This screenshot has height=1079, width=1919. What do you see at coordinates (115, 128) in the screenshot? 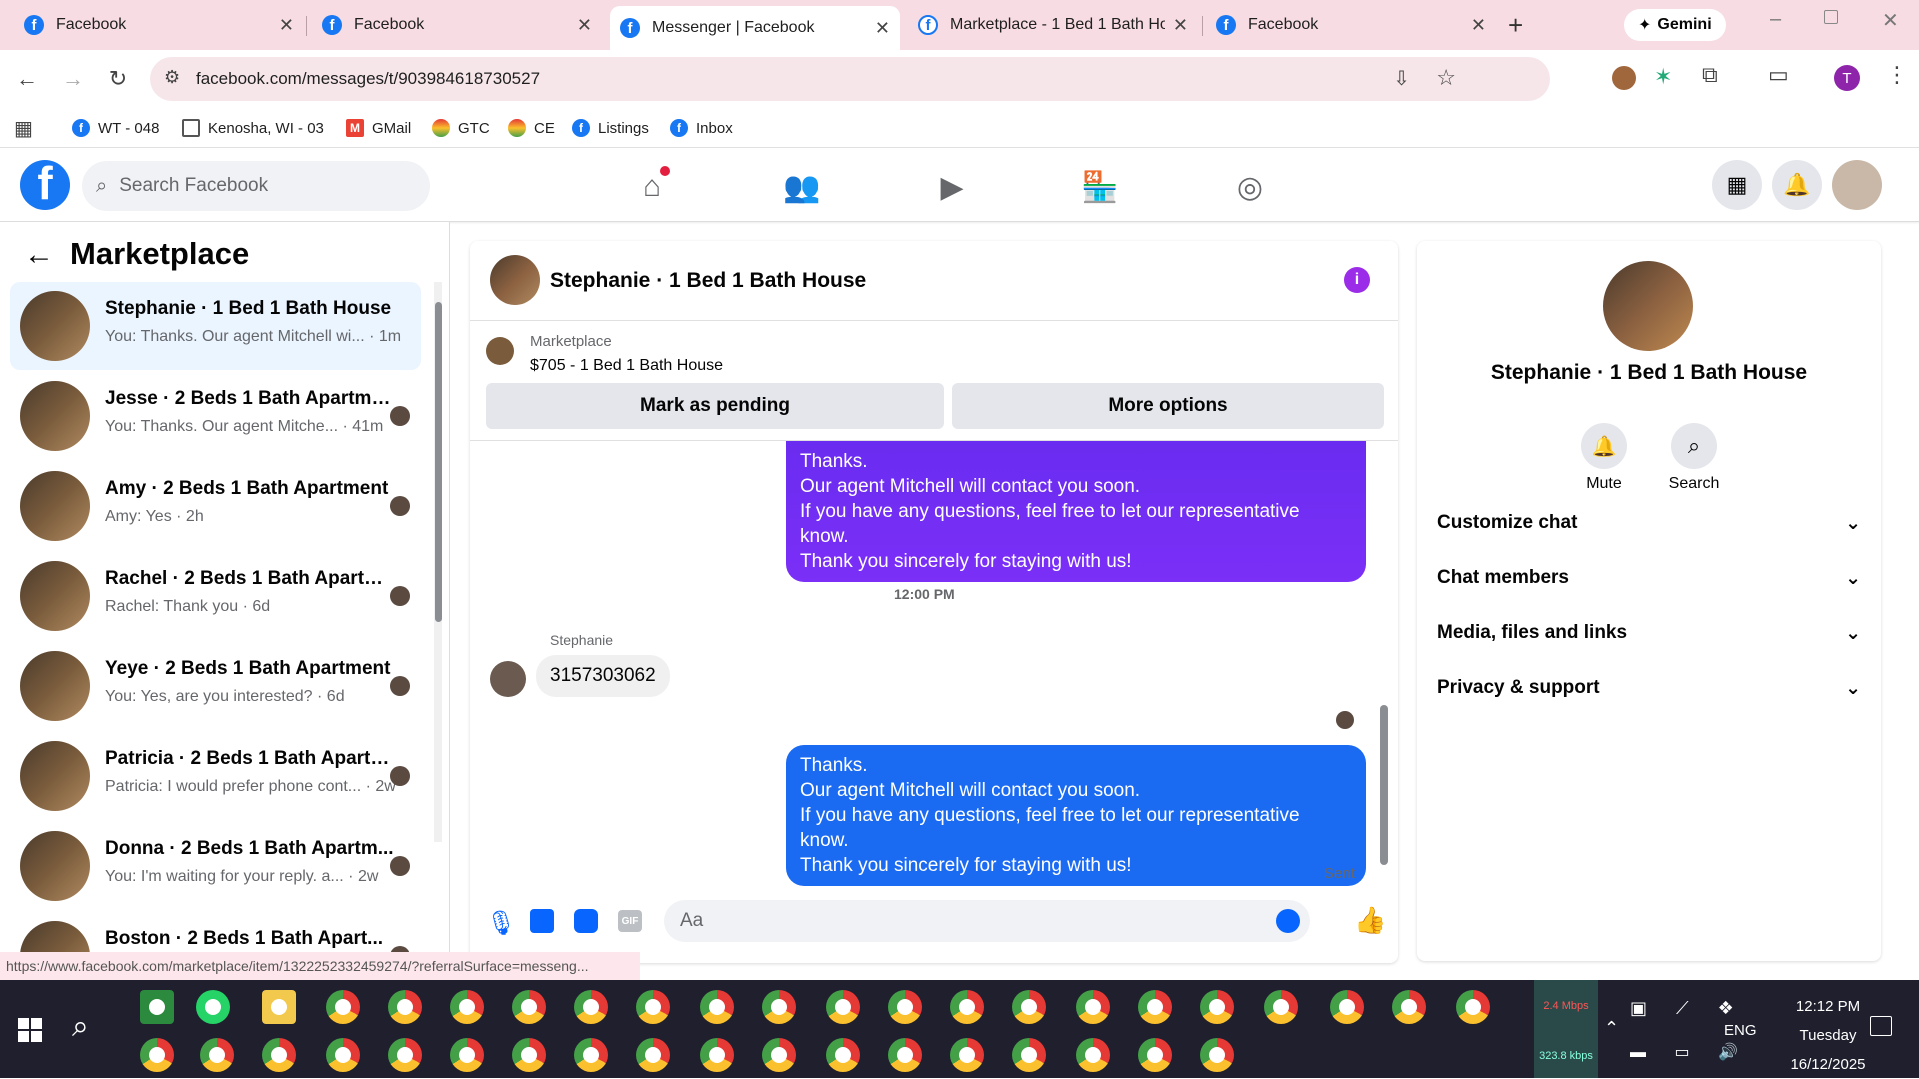
I see `bookmark-item: f WT - 048` at bounding box center [115, 128].